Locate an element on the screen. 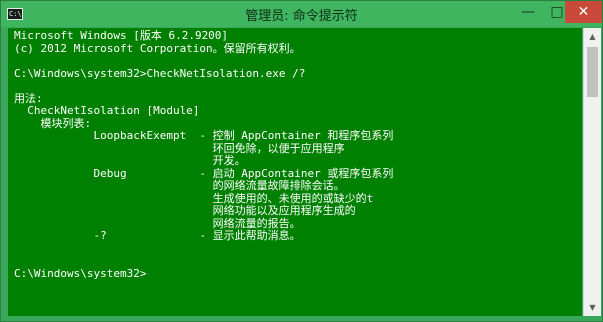  console-line: 环回免除，以便于应用程序 is located at coordinates (179, 148).